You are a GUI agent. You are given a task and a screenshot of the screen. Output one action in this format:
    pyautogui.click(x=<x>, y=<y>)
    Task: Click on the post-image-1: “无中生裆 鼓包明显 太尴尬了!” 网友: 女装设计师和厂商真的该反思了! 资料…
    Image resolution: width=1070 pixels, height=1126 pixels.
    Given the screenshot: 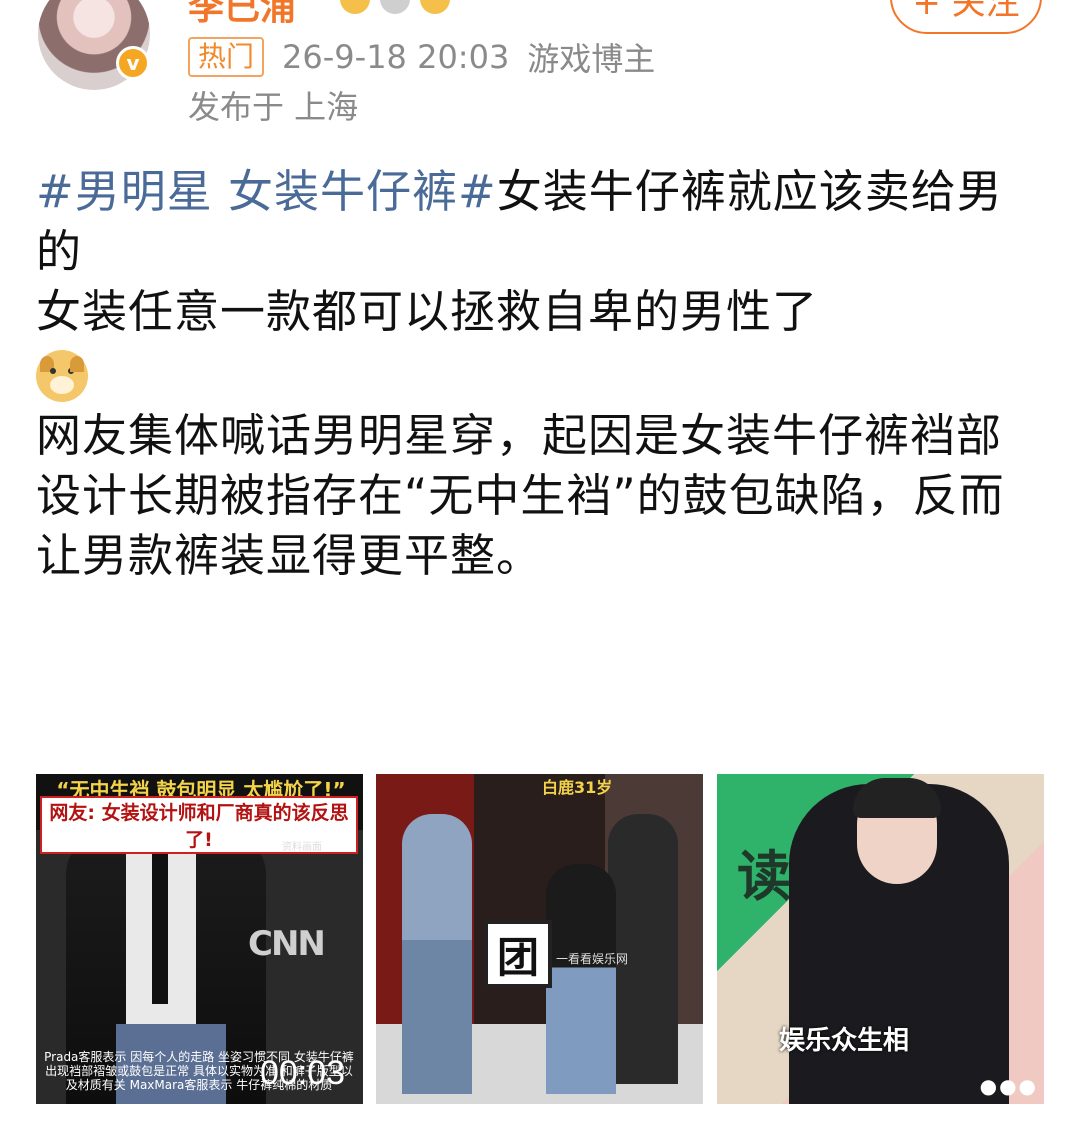 What is the action you would take?
    pyautogui.click(x=199, y=939)
    